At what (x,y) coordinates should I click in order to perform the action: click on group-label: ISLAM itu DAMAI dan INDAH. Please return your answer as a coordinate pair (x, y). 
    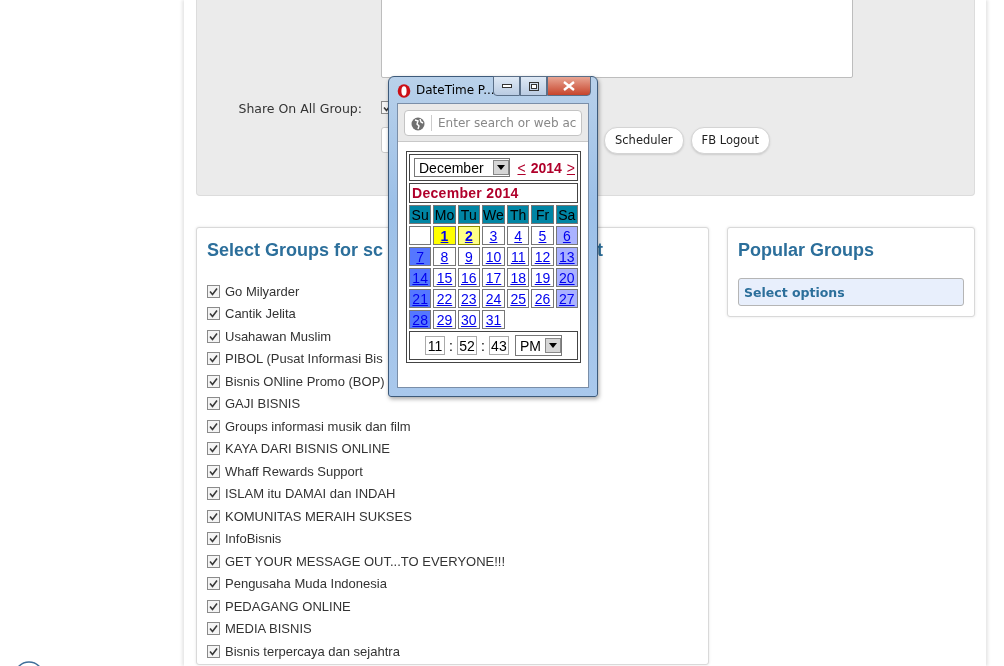
    Looking at the image, I should click on (310, 493).